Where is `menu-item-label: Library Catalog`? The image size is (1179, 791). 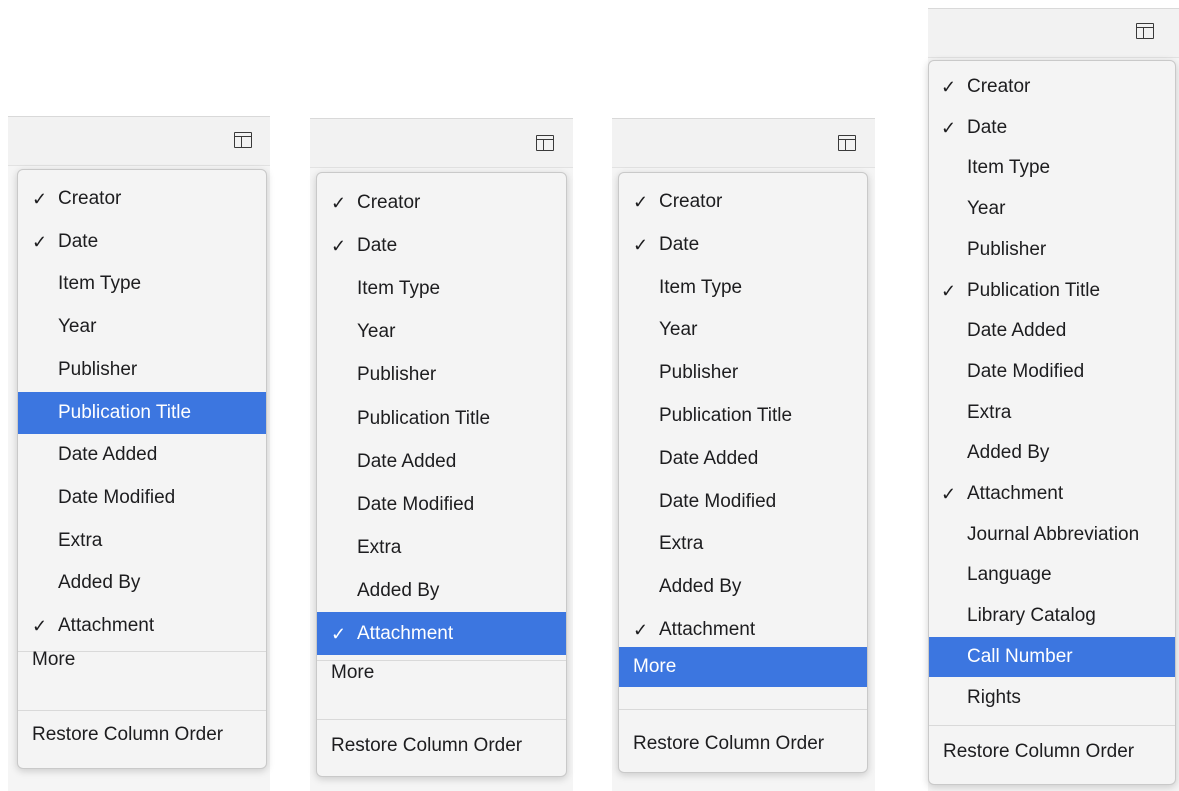 menu-item-label: Library Catalog is located at coordinates (1031, 616).